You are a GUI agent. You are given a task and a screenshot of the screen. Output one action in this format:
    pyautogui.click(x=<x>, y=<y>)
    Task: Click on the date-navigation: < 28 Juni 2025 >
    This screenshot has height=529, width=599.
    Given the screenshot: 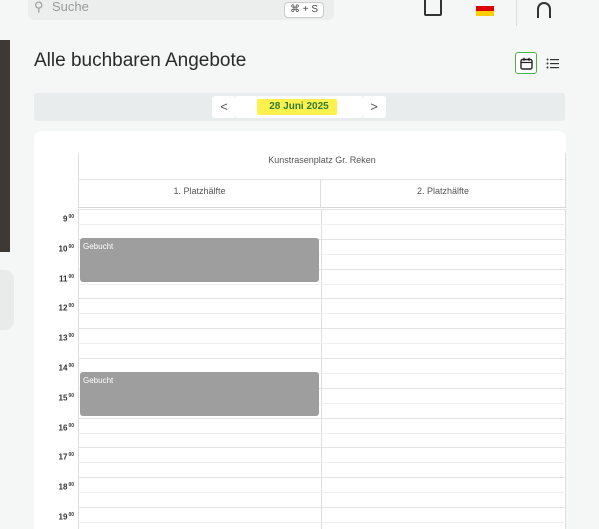 What is the action you would take?
    pyautogui.click(x=299, y=107)
    